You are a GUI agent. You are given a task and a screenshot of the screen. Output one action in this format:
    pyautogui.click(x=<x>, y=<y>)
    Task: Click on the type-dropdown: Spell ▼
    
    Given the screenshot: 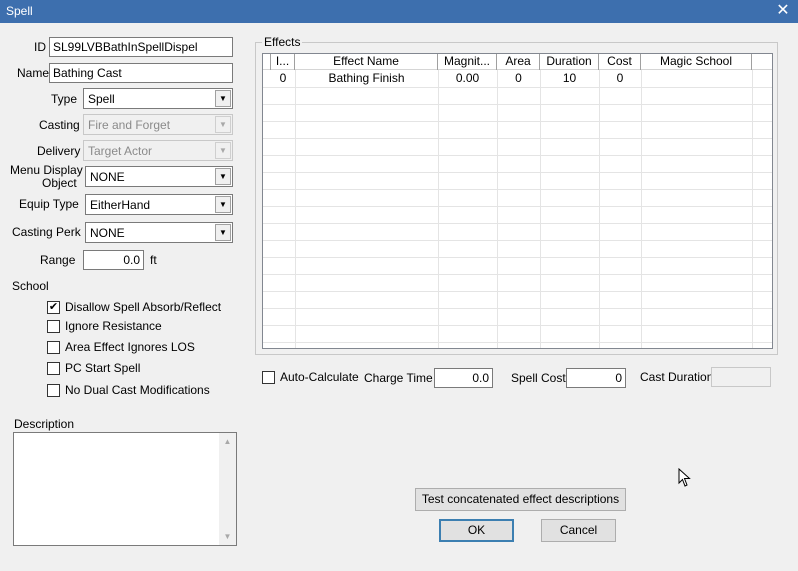 What is the action you would take?
    pyautogui.click(x=158, y=98)
    